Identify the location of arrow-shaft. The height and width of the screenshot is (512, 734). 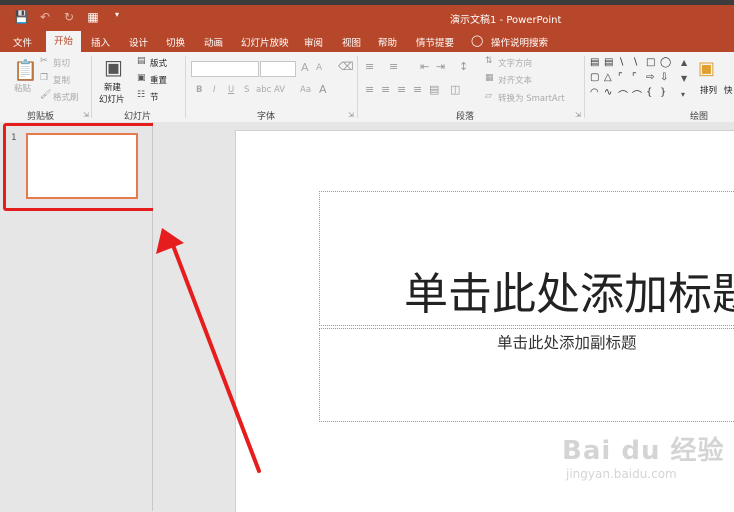
(215, 355).